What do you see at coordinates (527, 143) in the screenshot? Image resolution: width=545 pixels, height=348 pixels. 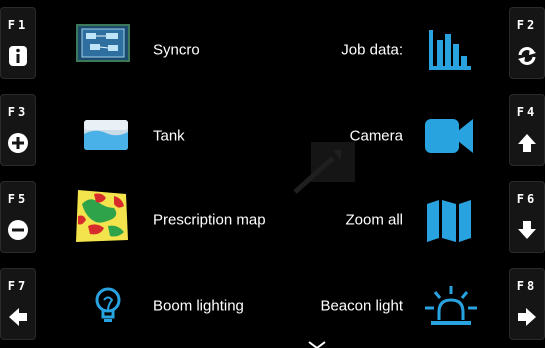 I see `arrow-up-icon` at bounding box center [527, 143].